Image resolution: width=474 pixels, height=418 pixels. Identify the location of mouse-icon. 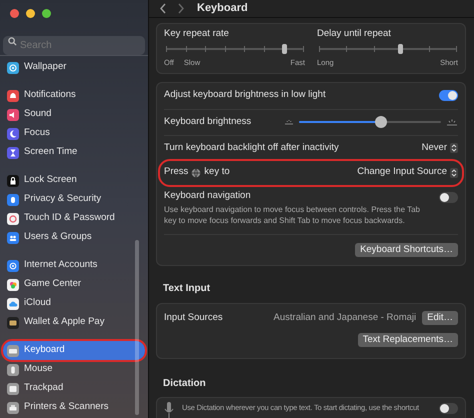
(13, 370).